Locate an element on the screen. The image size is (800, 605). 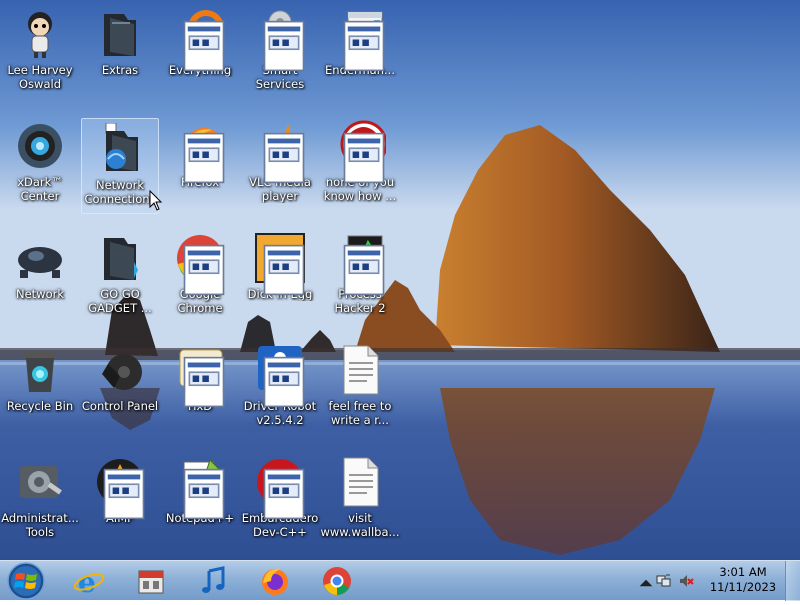
everything-search-icon is located at coordinates (200, 40).